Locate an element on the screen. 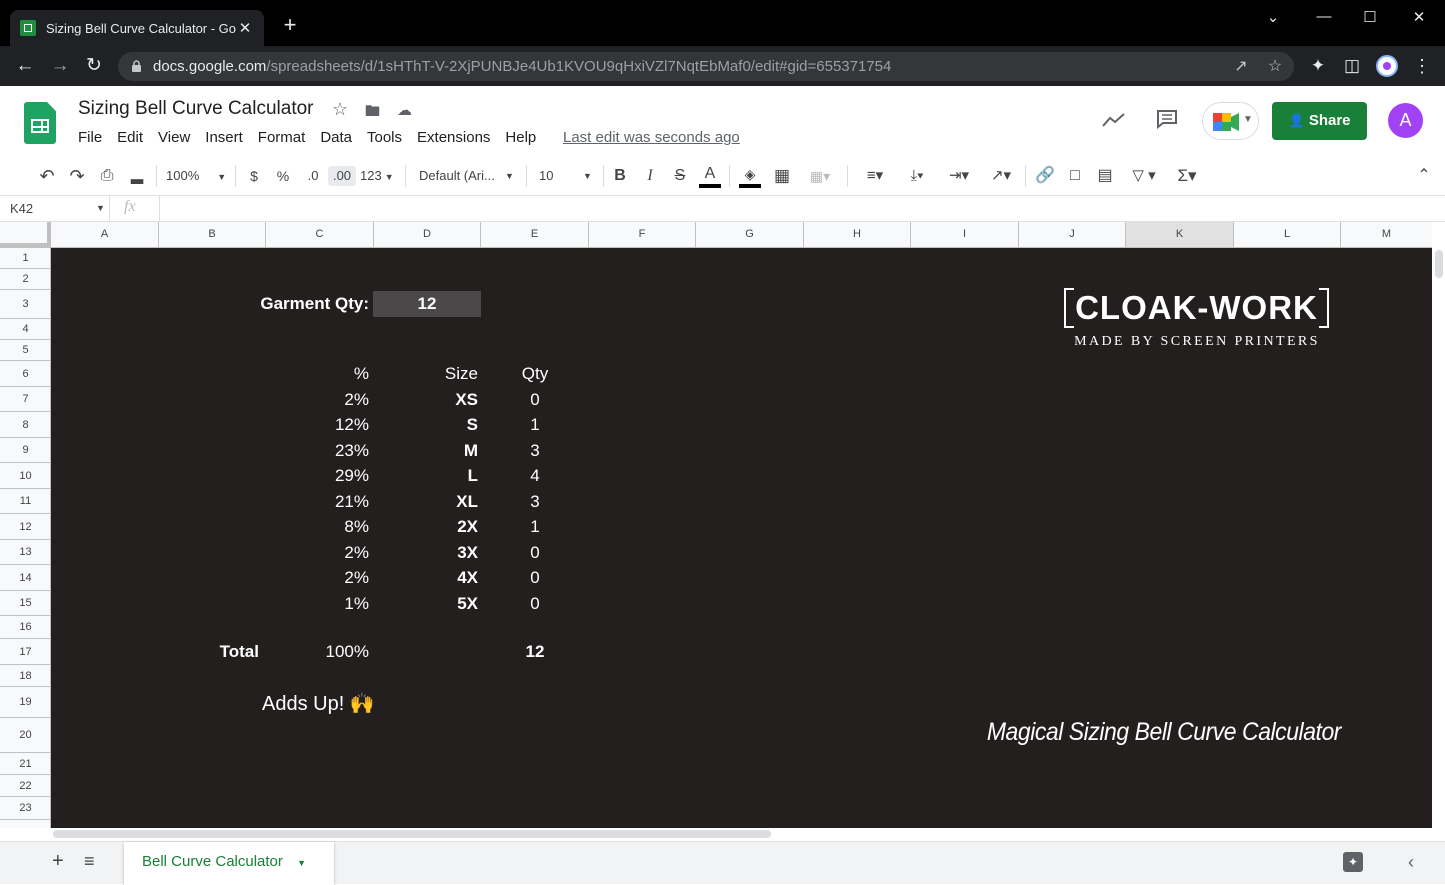  account-avatar: A is located at coordinates (1405, 120).